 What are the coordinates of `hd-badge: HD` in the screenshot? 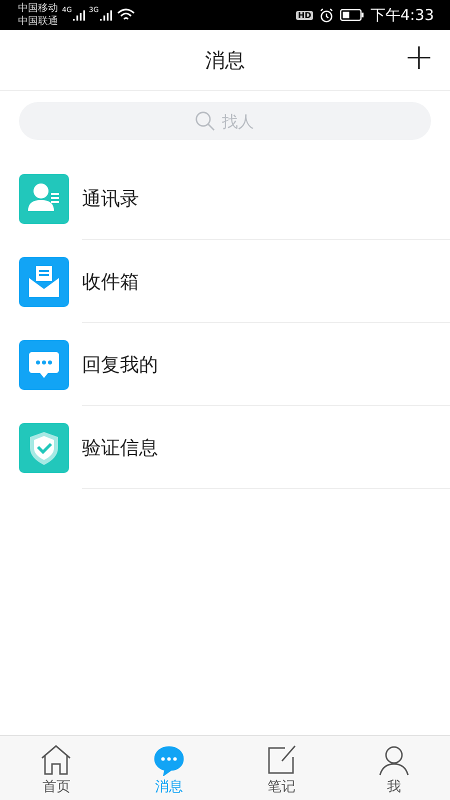 It's located at (305, 15).